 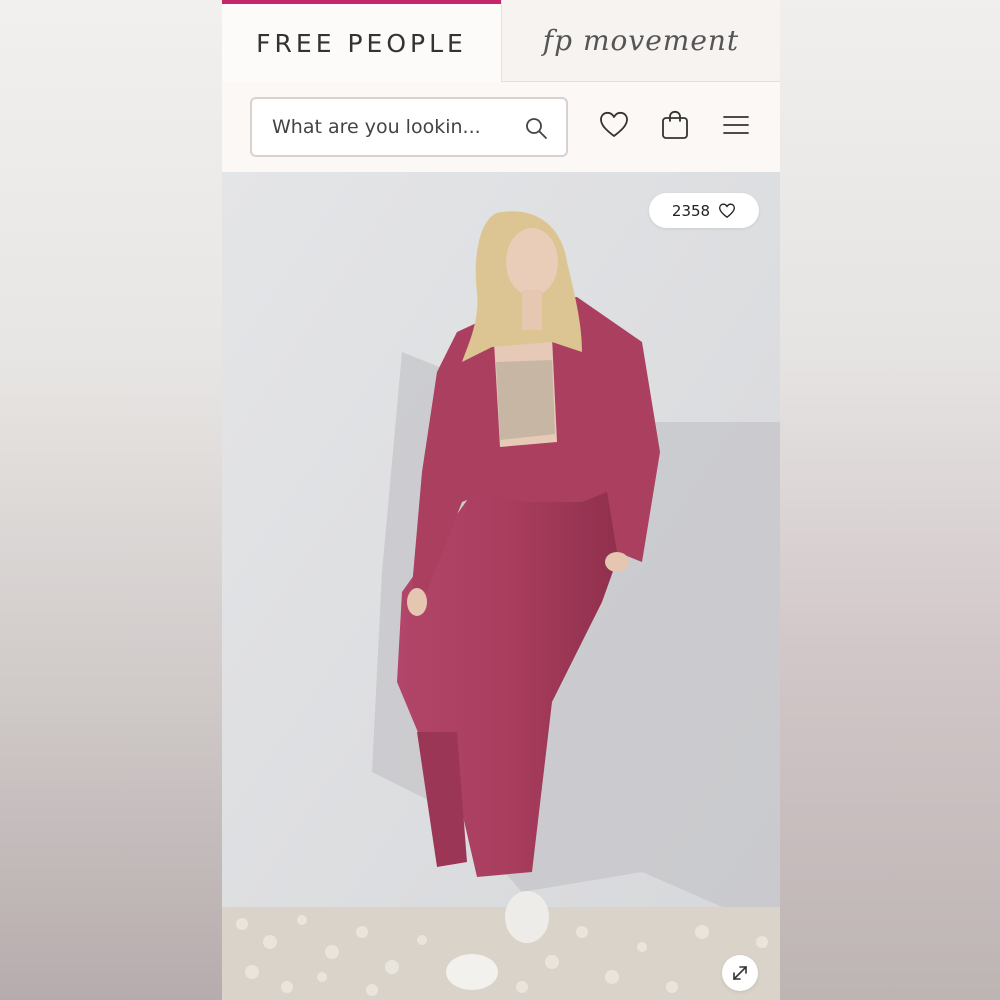 I want to click on free-people-logo: FREE PEOPLE, so click(x=361, y=43).